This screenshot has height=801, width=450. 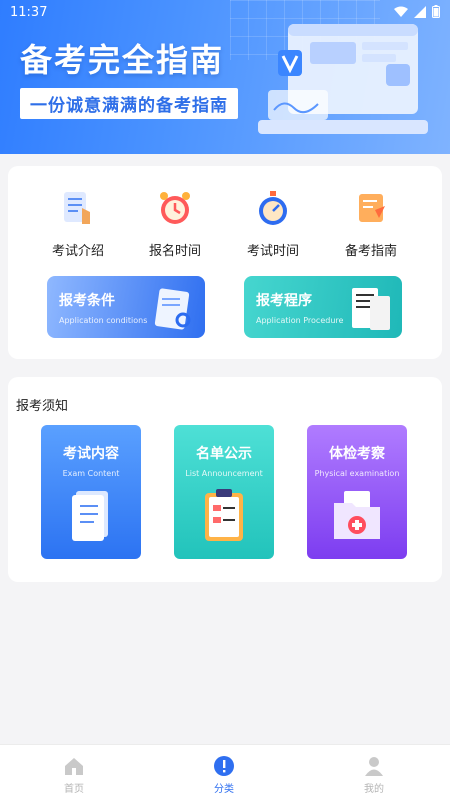 I want to click on list-announcement-tile: 名单公示 List Announcement, so click(x=224, y=492).